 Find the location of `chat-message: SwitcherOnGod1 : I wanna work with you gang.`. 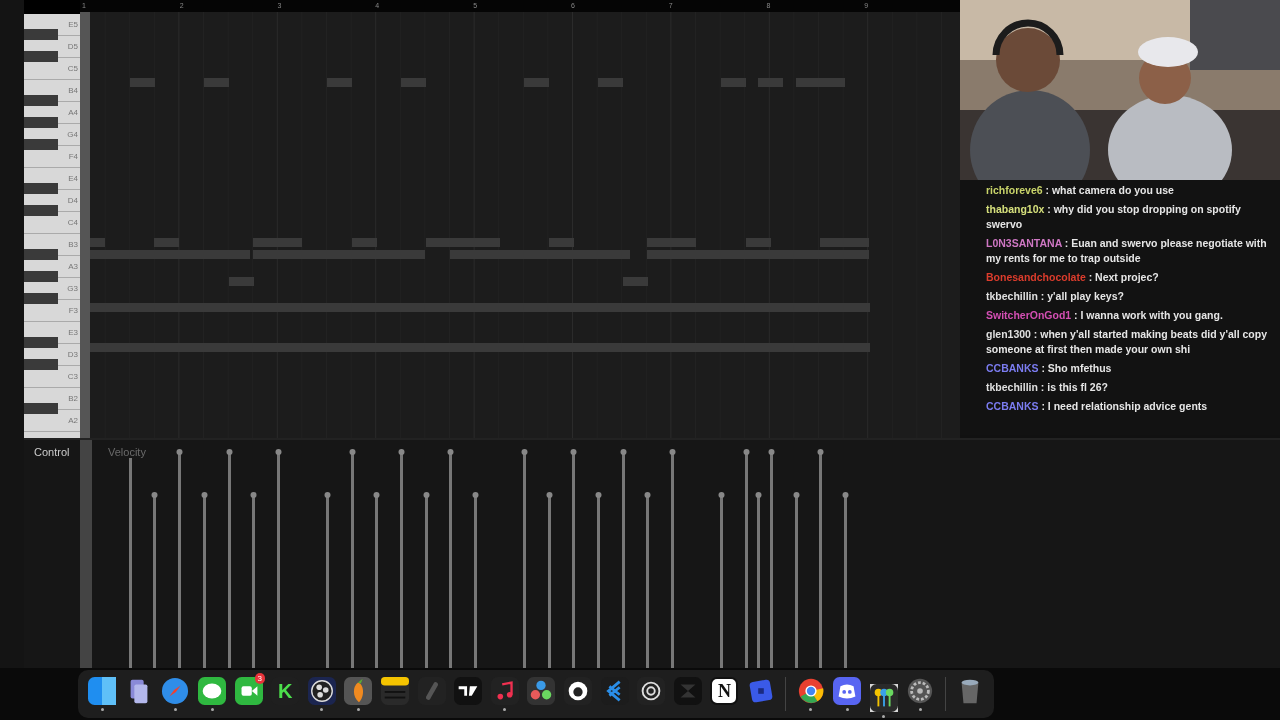

chat-message: SwitcherOnGod1 : I wanna work with you gang. is located at coordinates (1105, 315).